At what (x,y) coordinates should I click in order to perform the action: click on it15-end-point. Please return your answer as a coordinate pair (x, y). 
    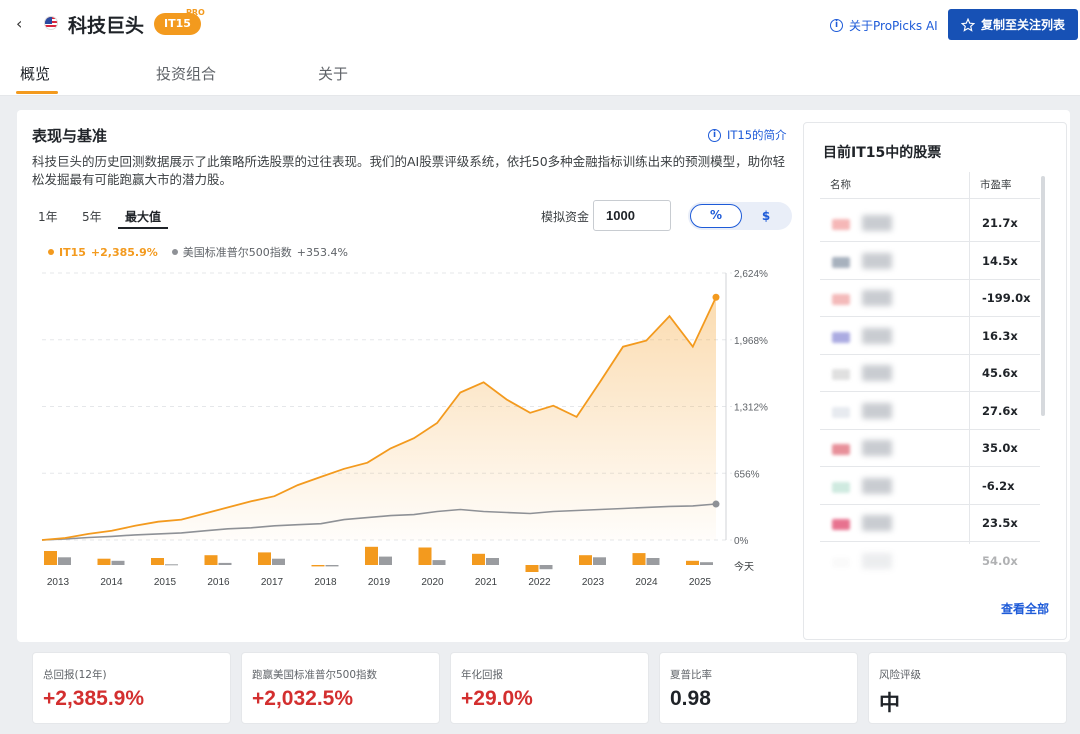
    Looking at the image, I should click on (716, 297).